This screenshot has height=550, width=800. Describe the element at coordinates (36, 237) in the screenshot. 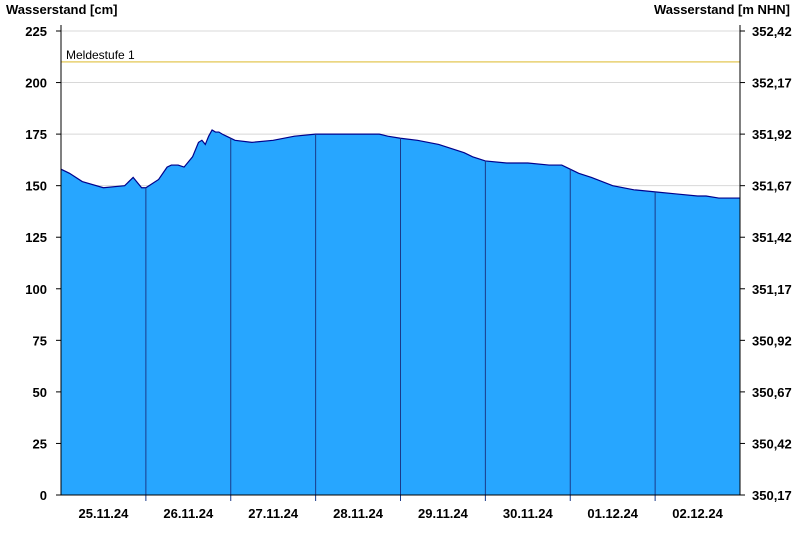

I see `y-tick-label-left: 125` at that location.